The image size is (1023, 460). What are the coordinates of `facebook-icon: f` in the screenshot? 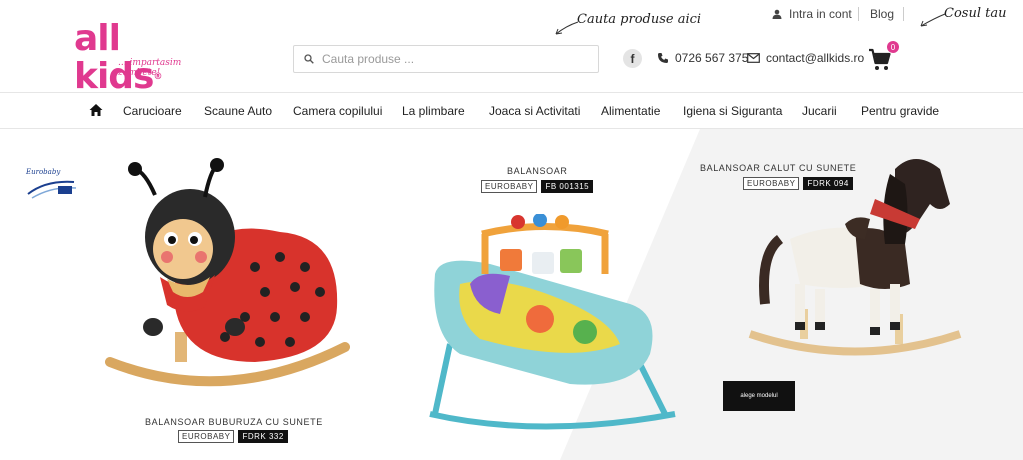 It's located at (632, 58).